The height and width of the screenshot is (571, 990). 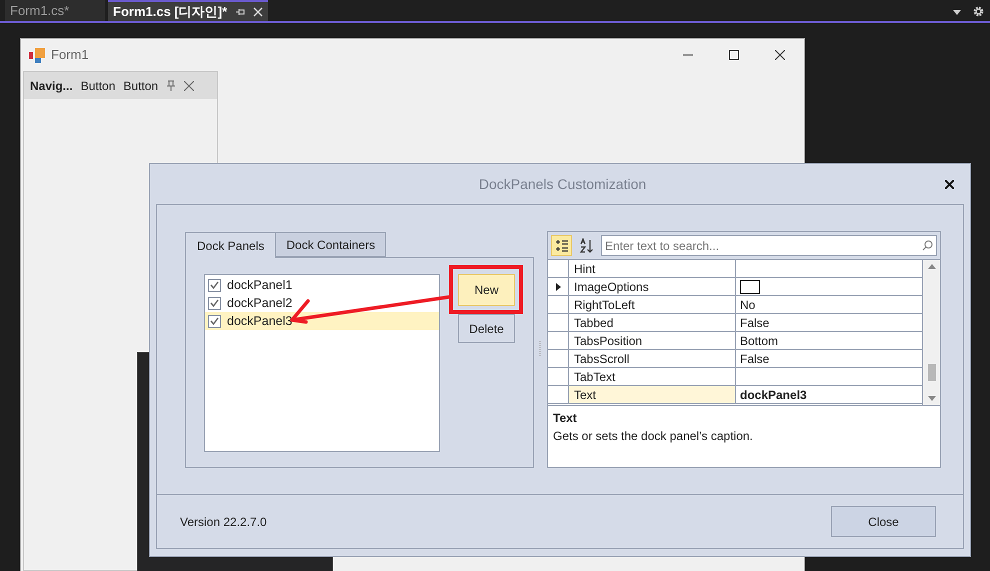 What do you see at coordinates (322, 321) in the screenshot?
I see `panel-list-item: dockPanel3` at bounding box center [322, 321].